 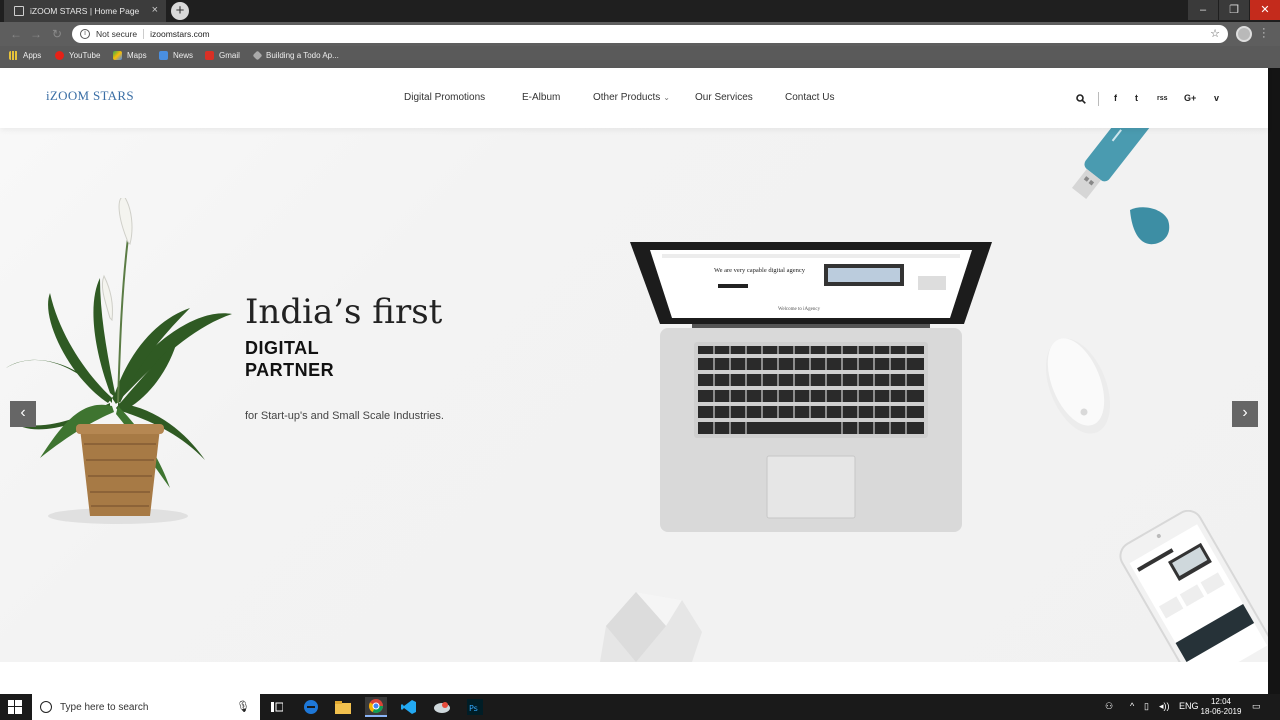 What do you see at coordinates (1081, 99) in the screenshot?
I see `search-icon` at bounding box center [1081, 99].